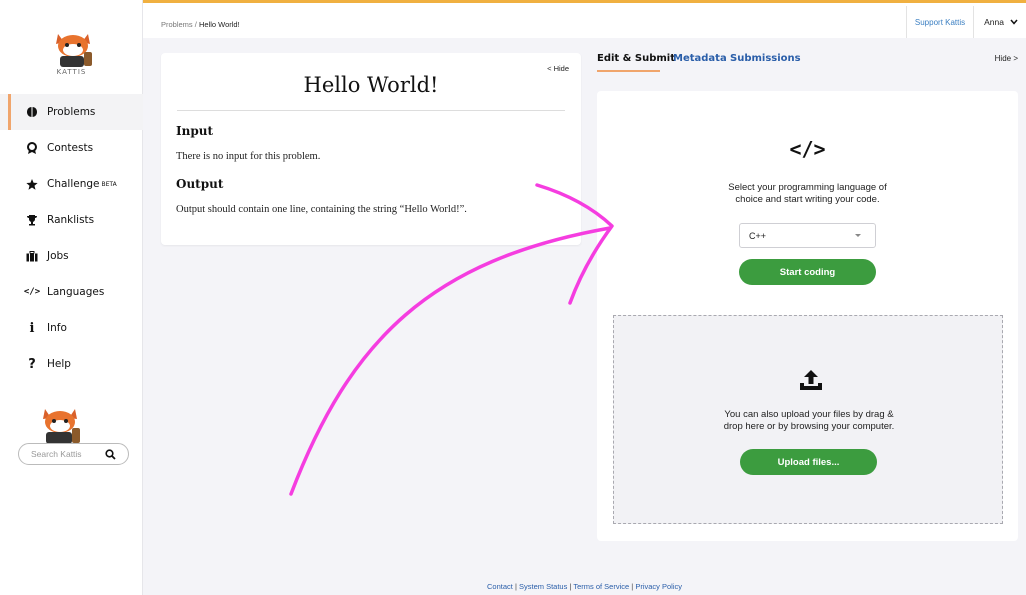 Image resolution: width=1026 pixels, height=595 pixels. I want to click on output-heading: Output, so click(200, 184).